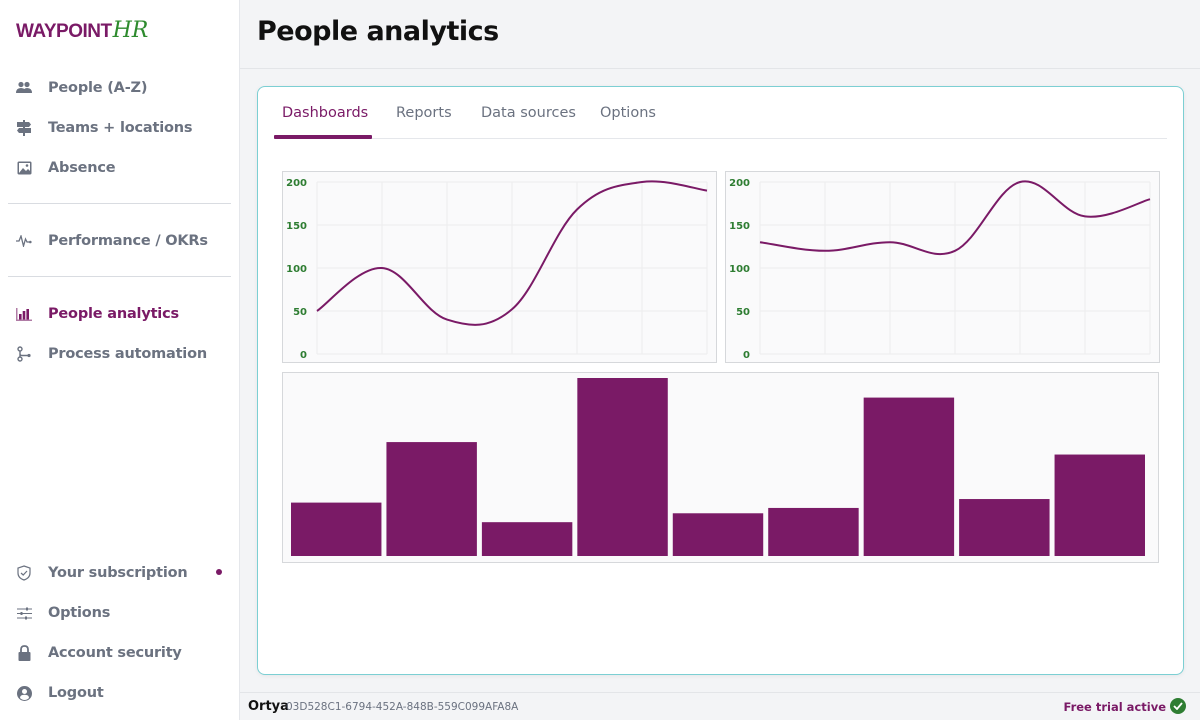 The image size is (1200, 720). I want to click on org-name: Ortya, so click(268, 706).